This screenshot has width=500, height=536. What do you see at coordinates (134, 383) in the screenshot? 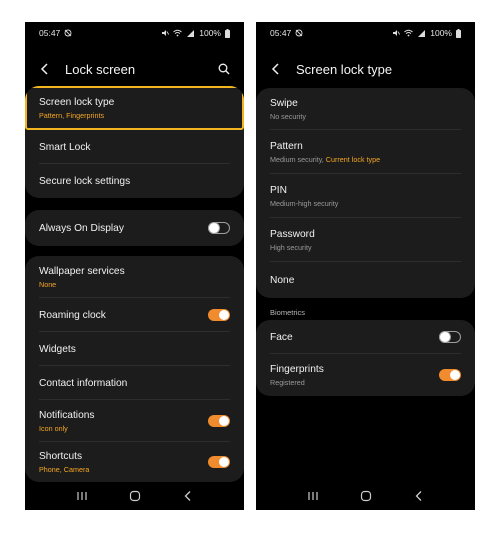
I see `contact-information-item: Contact information` at bounding box center [134, 383].